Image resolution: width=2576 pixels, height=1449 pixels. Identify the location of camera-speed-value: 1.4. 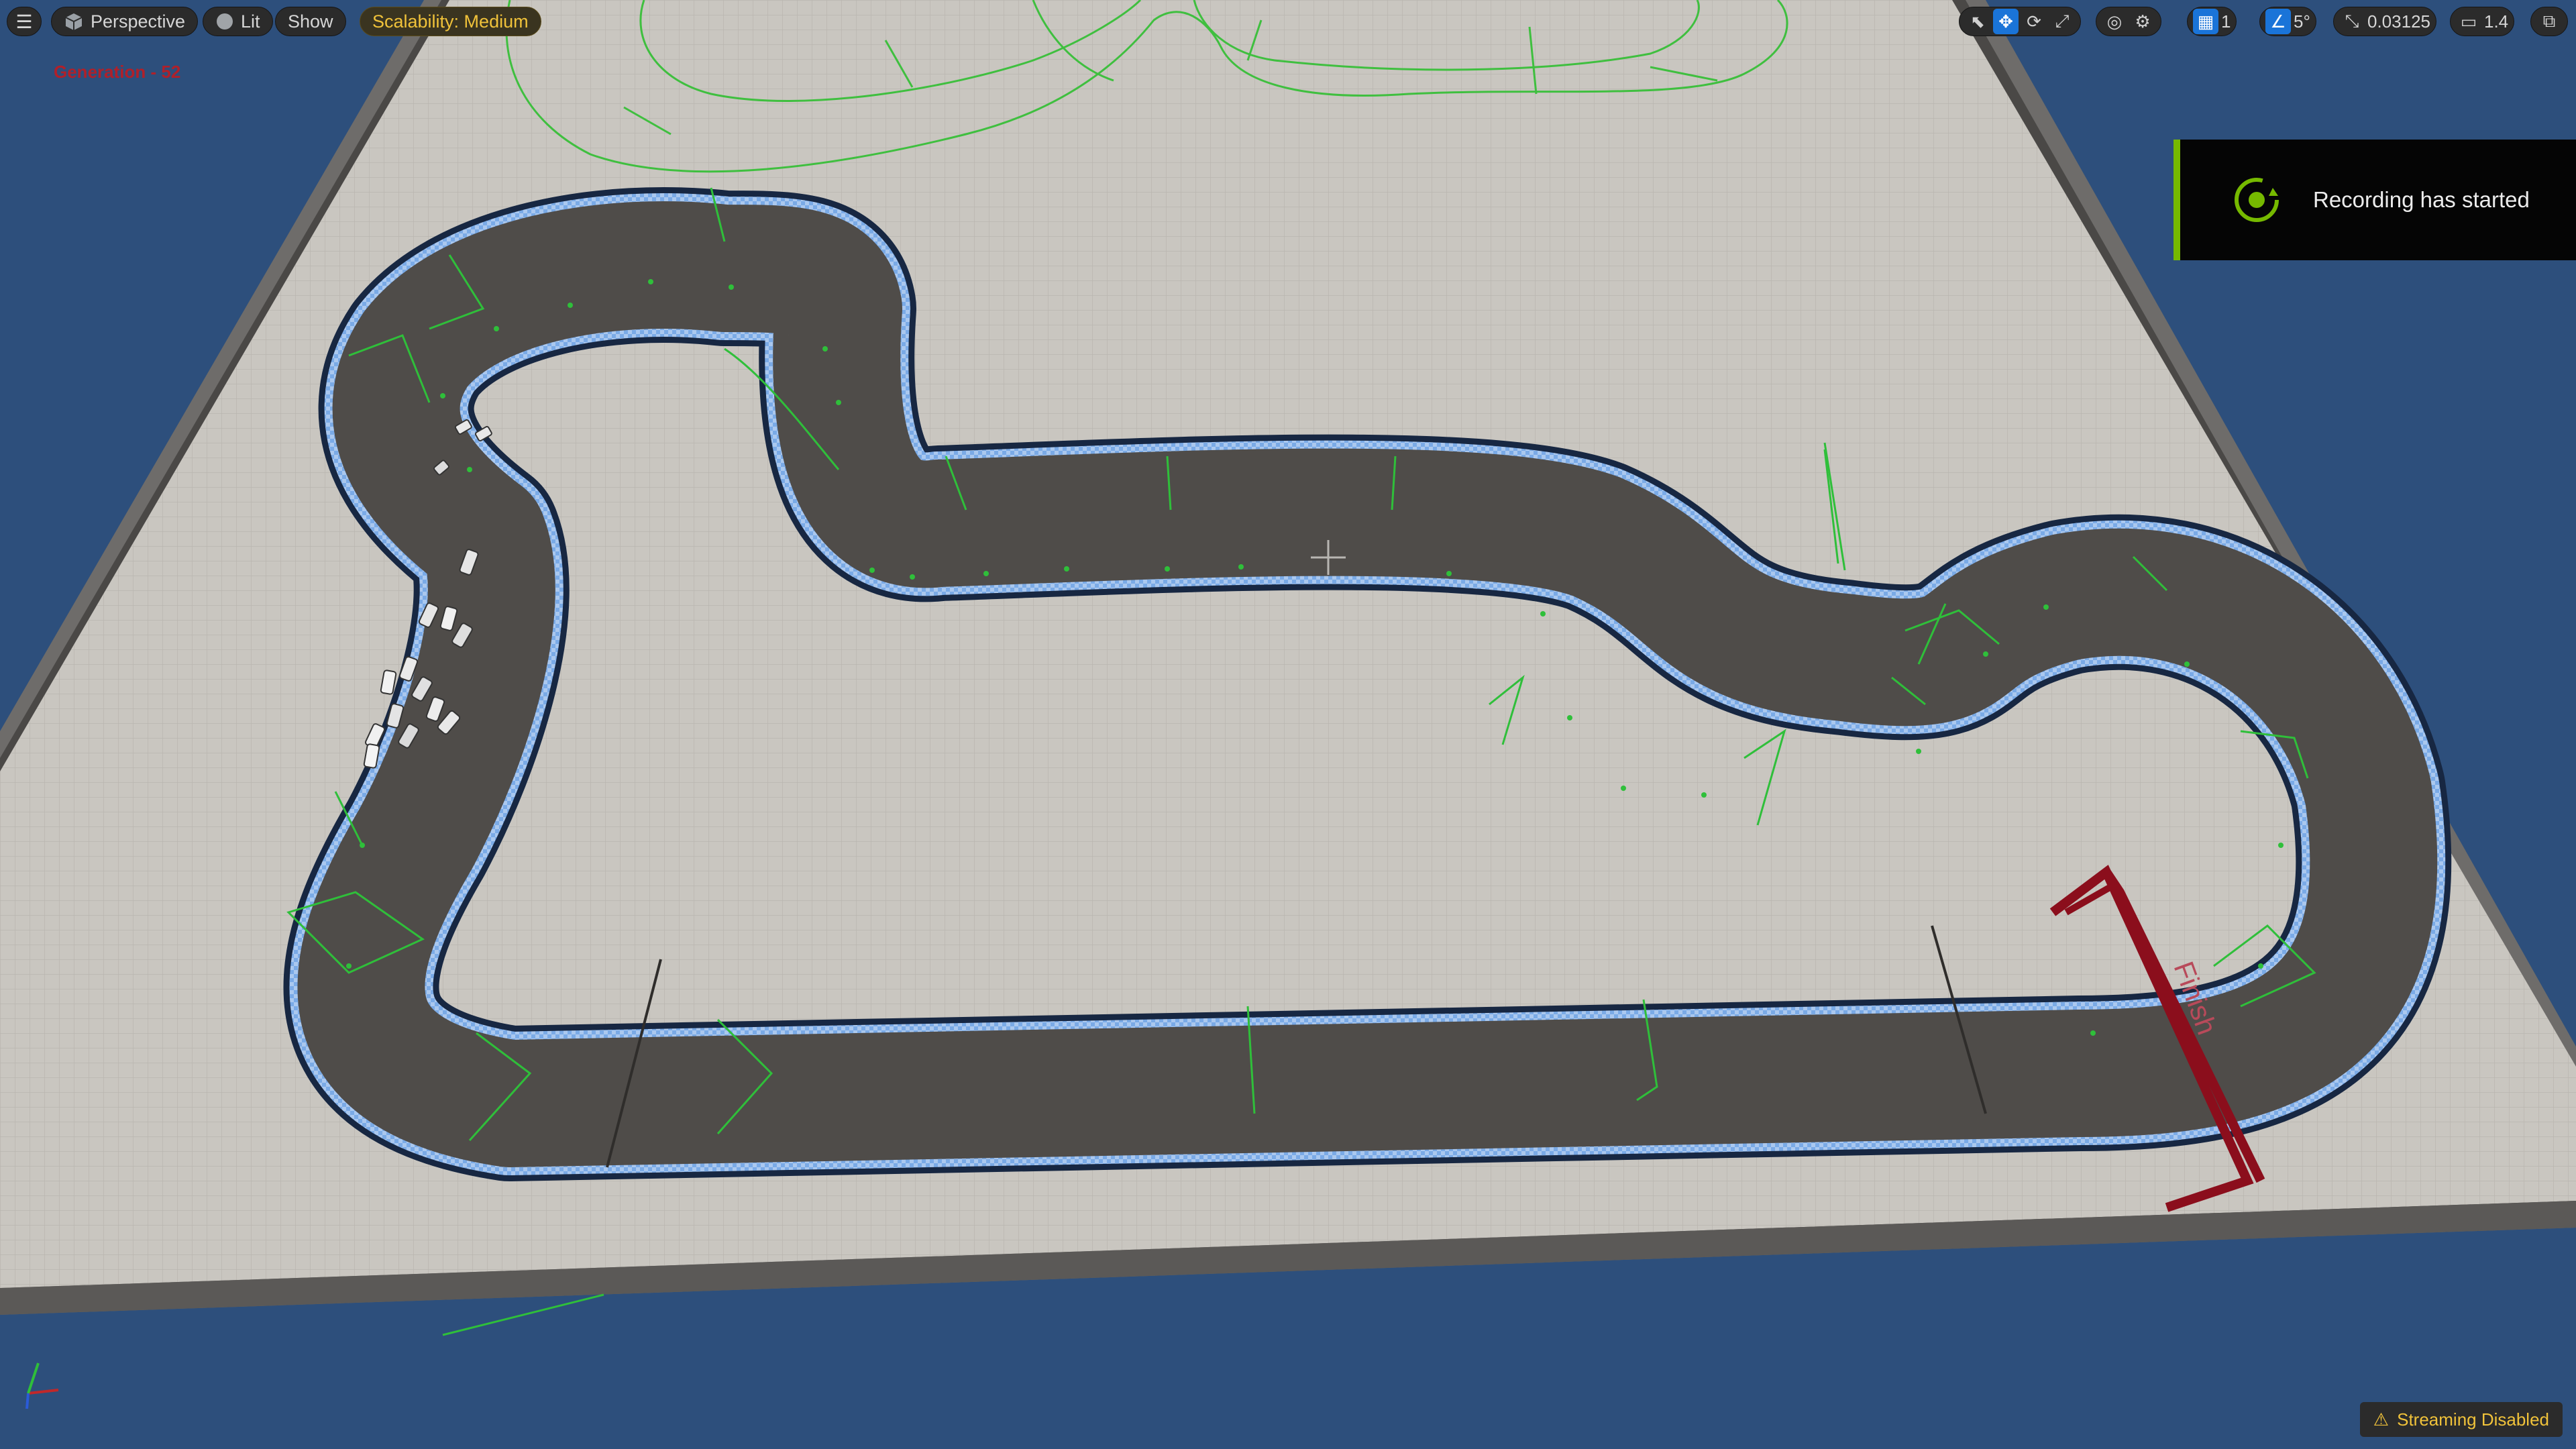
(2496, 21).